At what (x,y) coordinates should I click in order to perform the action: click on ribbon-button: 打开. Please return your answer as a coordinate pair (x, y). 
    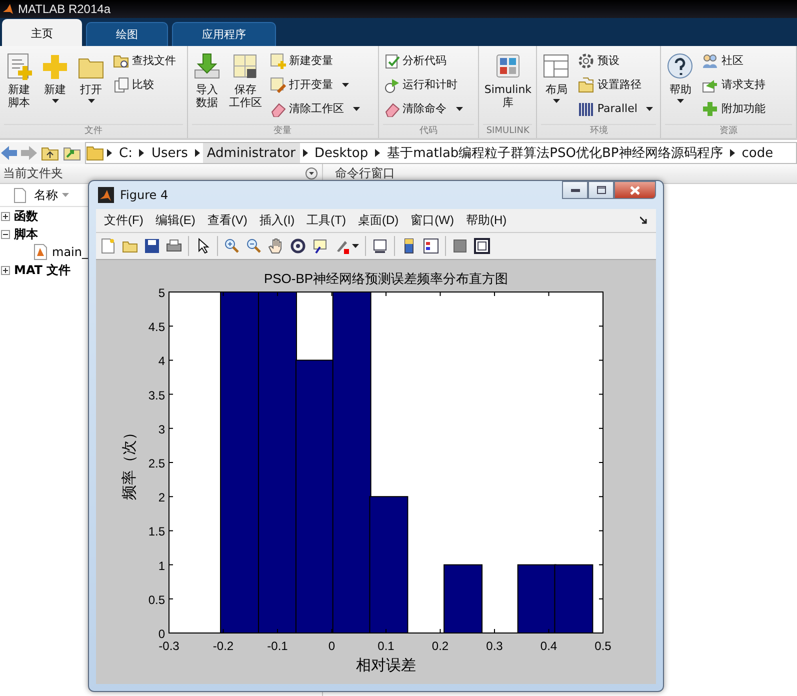
    Looking at the image, I should click on (91, 87).